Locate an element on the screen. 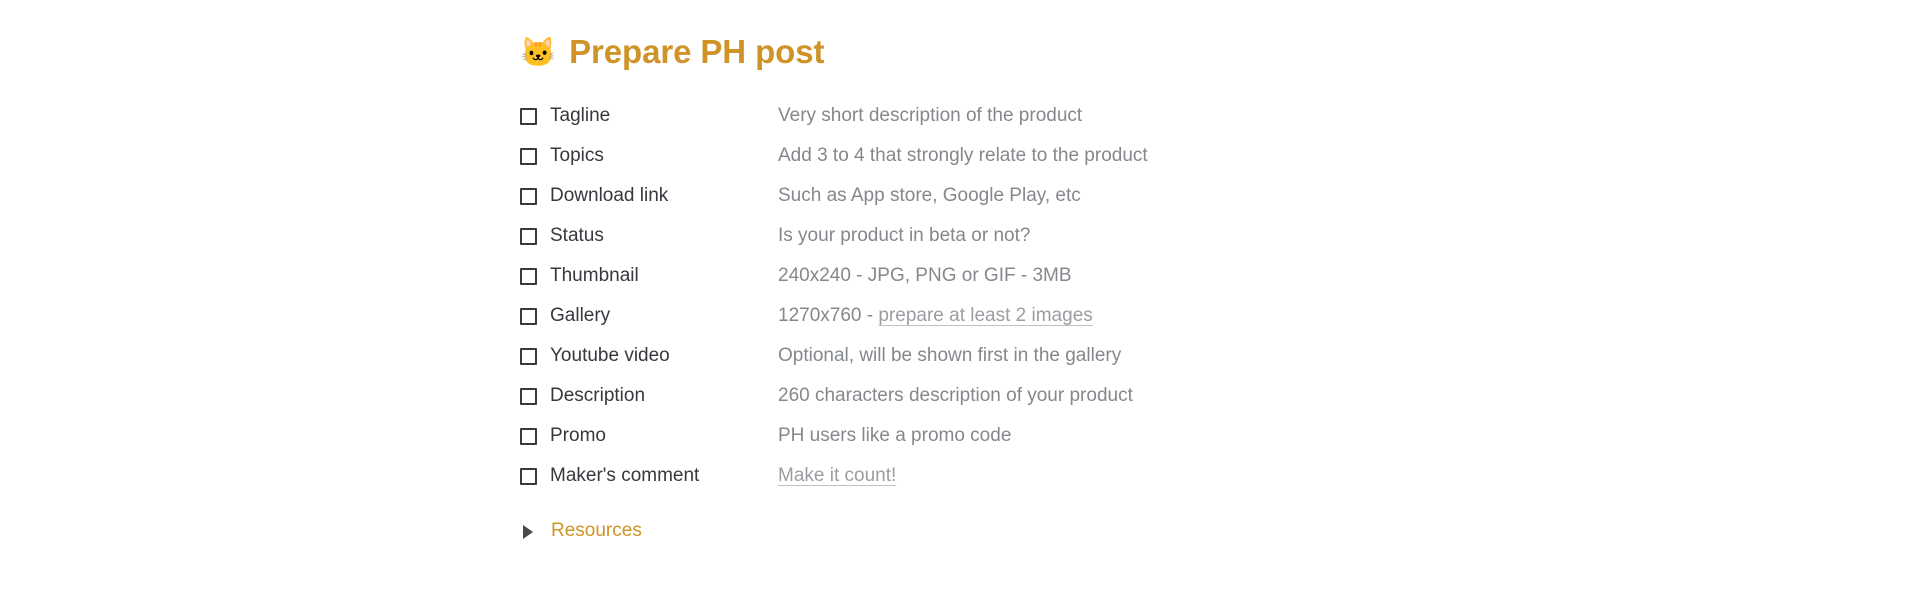 Image resolution: width=1906 pixels, height=597 pixels. checklist-item-description-text: PH users like a promo code is located at coordinates (895, 435).